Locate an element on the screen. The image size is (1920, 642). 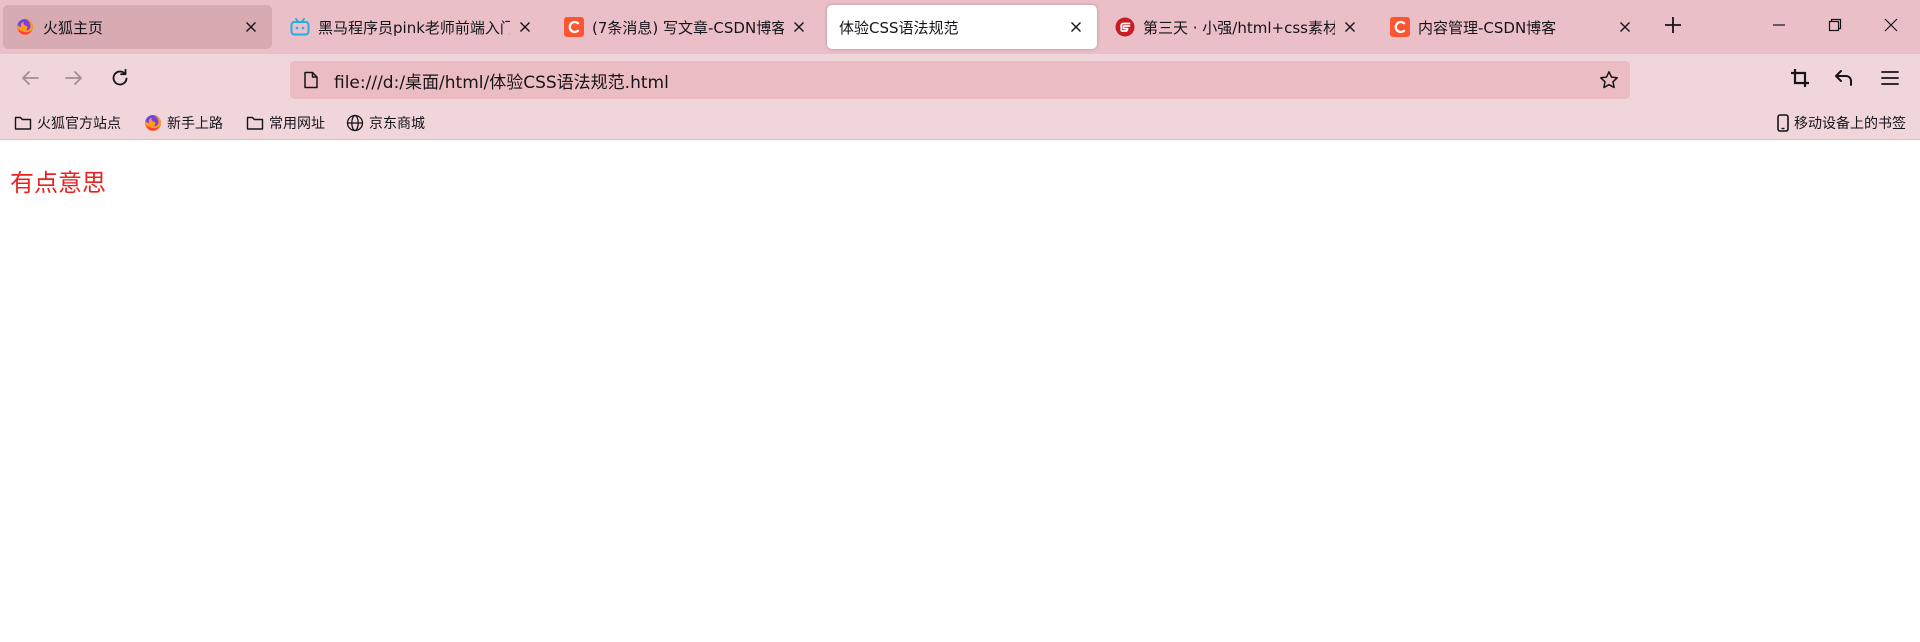
address-bar: file:///d:/桌面/html/体验CSS语法规范.html is located at coordinates (960, 80).